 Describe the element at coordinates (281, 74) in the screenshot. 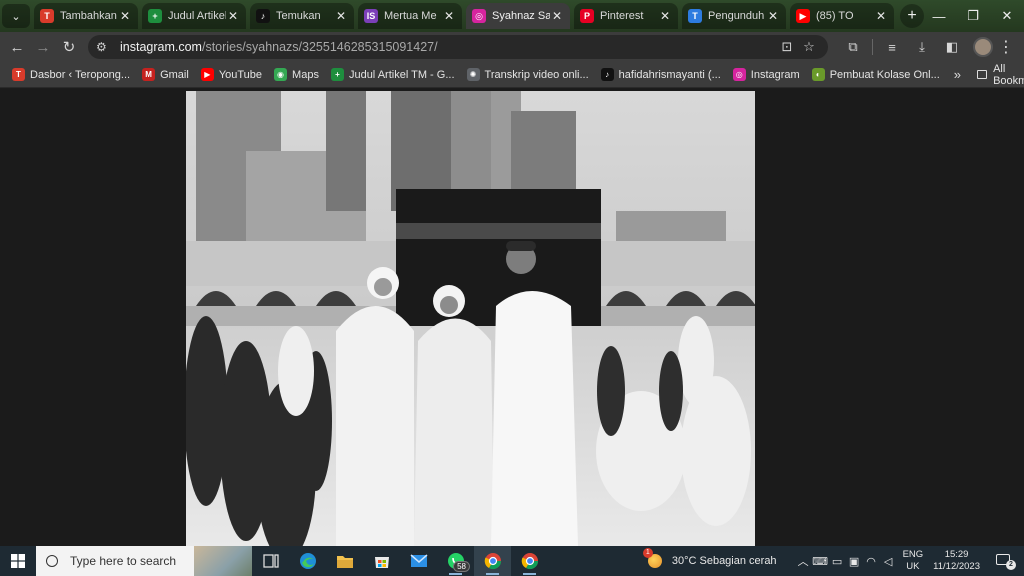

I see `maps-favicon: ◉` at that location.